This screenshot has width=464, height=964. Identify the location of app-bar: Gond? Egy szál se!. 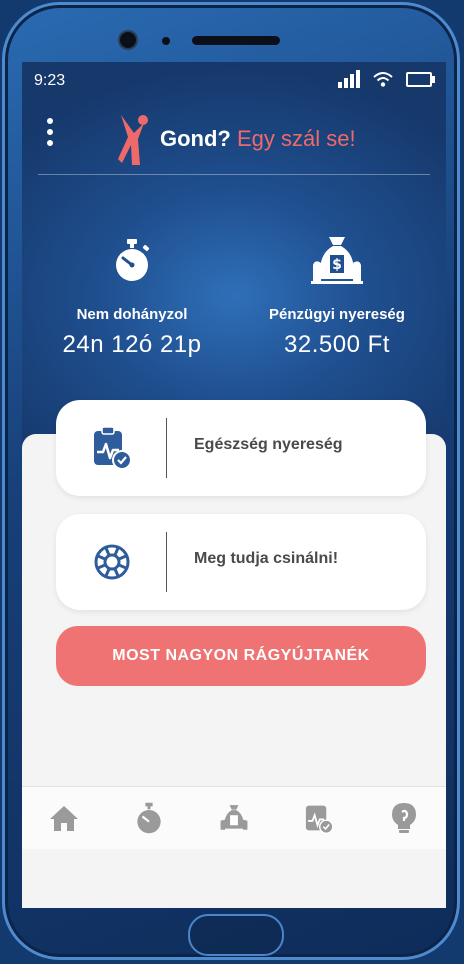
(234, 139).